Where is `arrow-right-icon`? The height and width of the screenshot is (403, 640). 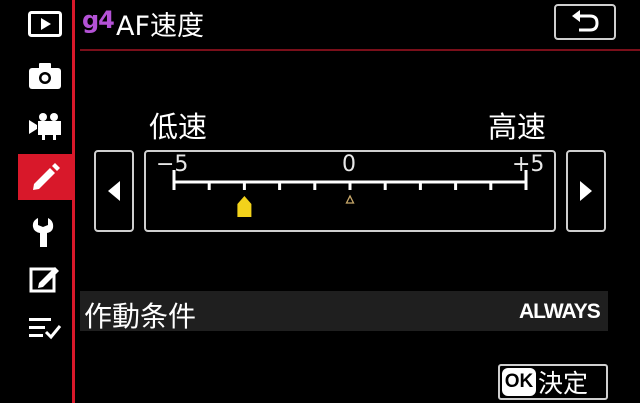 arrow-right-icon is located at coordinates (586, 191).